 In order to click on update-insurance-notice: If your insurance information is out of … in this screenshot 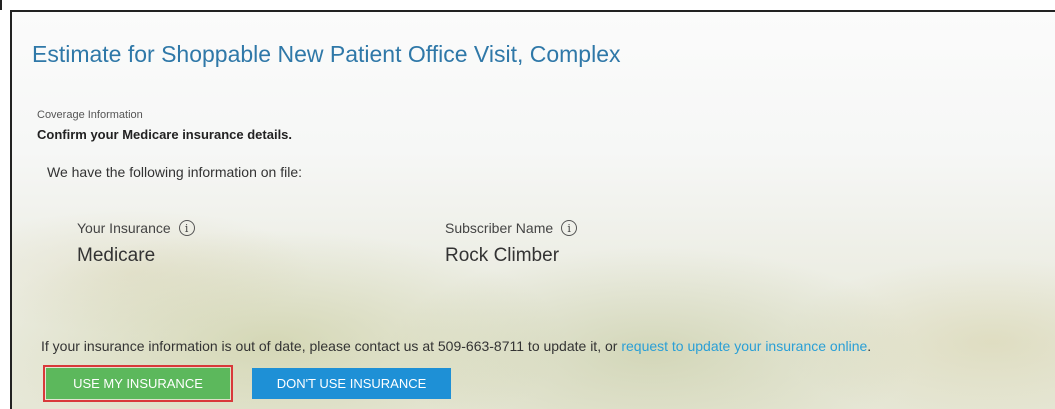, I will do `click(456, 346)`.